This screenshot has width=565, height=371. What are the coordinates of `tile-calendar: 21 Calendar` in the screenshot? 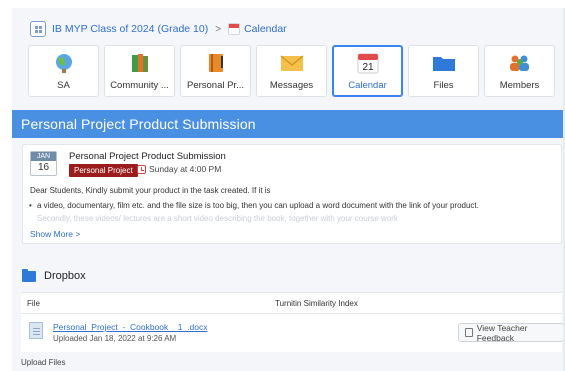 It's located at (367, 71).